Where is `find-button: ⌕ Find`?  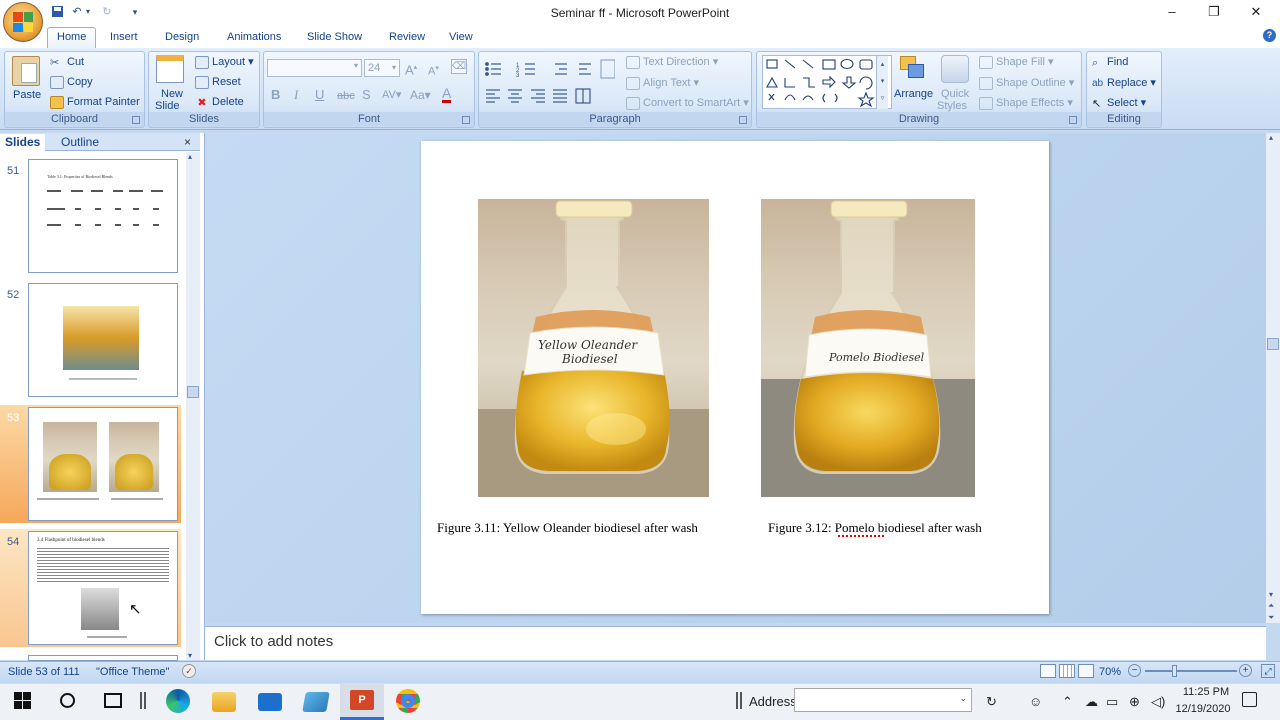
find-button: ⌕ Find is located at coordinates (1110, 62).